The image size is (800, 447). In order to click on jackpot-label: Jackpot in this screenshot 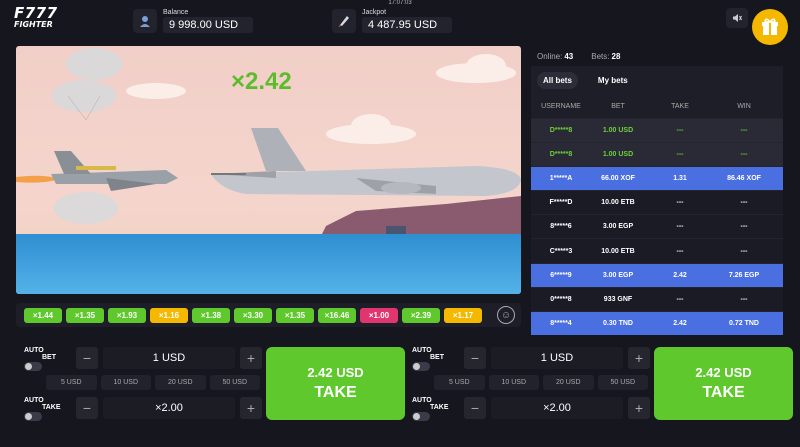, I will do `click(374, 12)`.